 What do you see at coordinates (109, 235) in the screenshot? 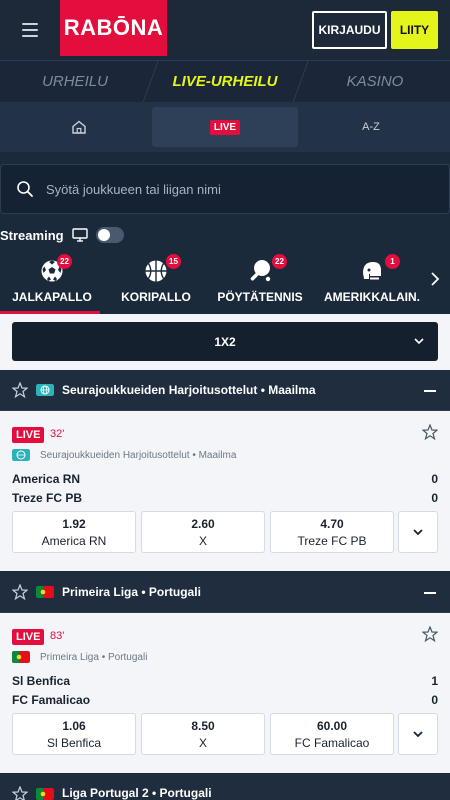
I see `streaming-toggle` at bounding box center [109, 235].